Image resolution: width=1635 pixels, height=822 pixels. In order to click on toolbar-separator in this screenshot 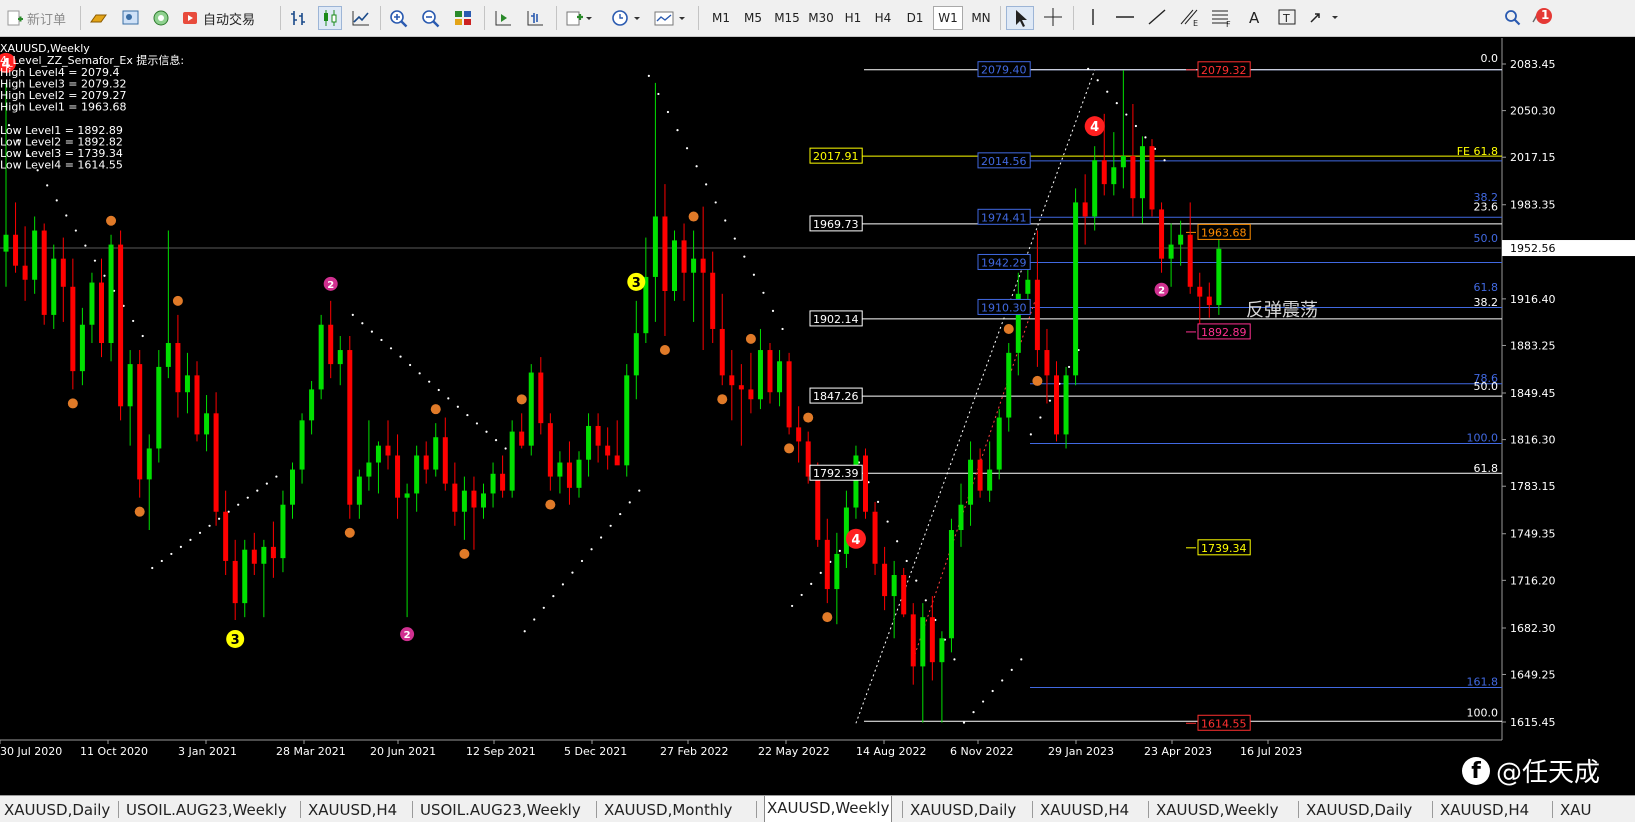, I will do `click(484, 18)`.